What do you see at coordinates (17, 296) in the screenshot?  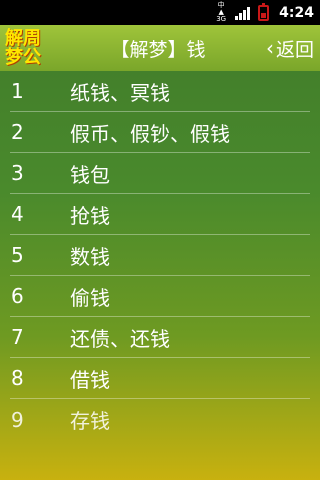 I see `item-number: 6` at bounding box center [17, 296].